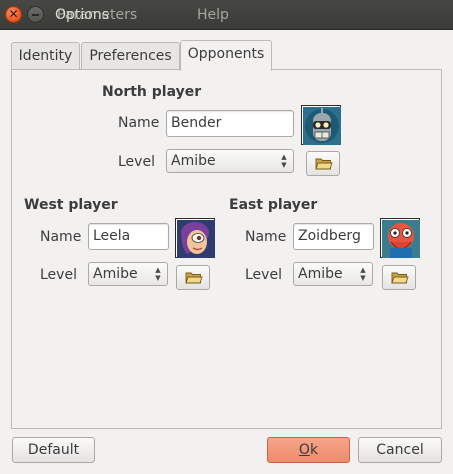  Describe the element at coordinates (226, 55) in the screenshot. I see `tab-opponents: Opponents` at that location.